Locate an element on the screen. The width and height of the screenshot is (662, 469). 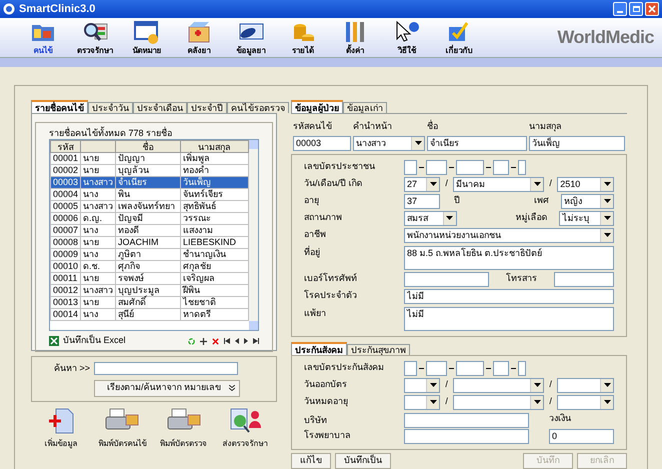
toolbar-button: ตั้งค่า is located at coordinates (355, 37).